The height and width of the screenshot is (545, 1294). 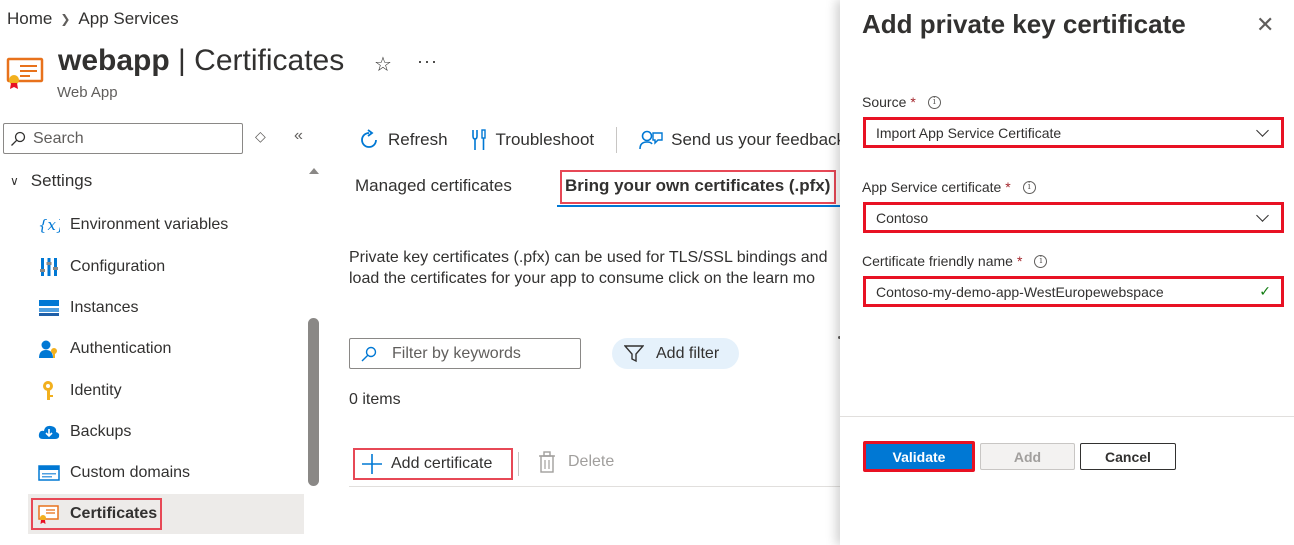 I want to click on configuration-icon, so click(x=49, y=267).